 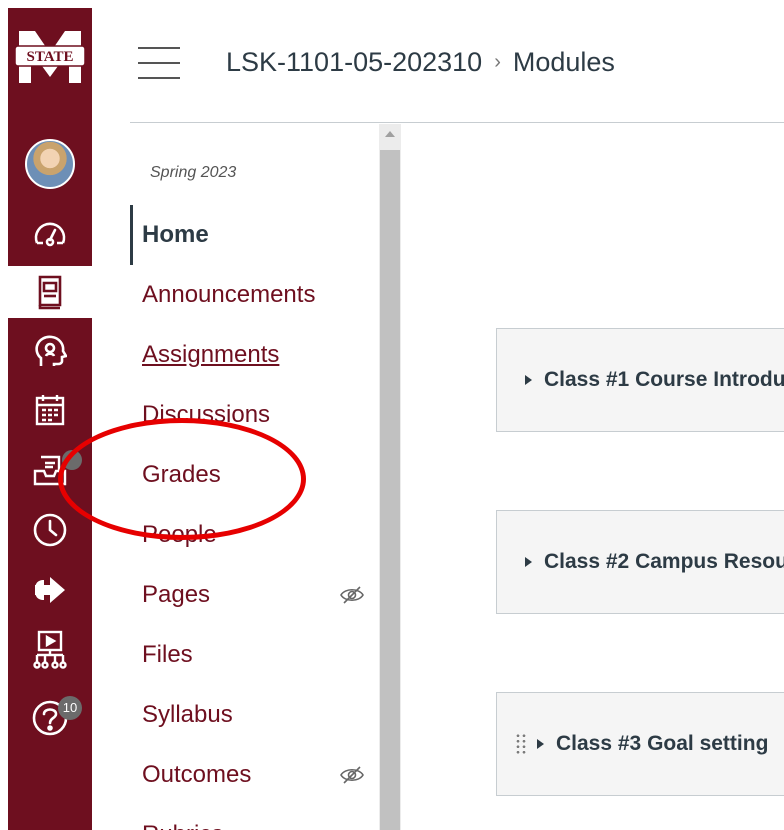 What do you see at coordinates (70, 708) in the screenshot?
I see `help-notification-badge: 10` at bounding box center [70, 708].